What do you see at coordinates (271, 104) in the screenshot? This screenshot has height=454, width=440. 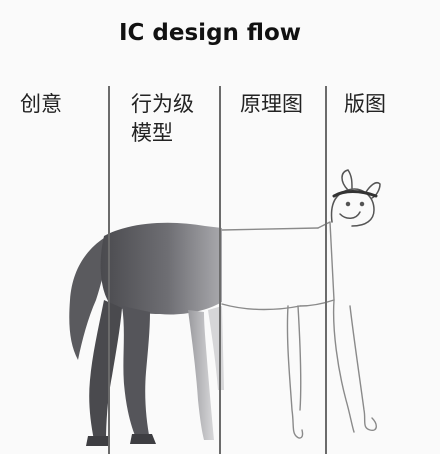 I see `stage-label-schematic: 原理图` at bounding box center [271, 104].